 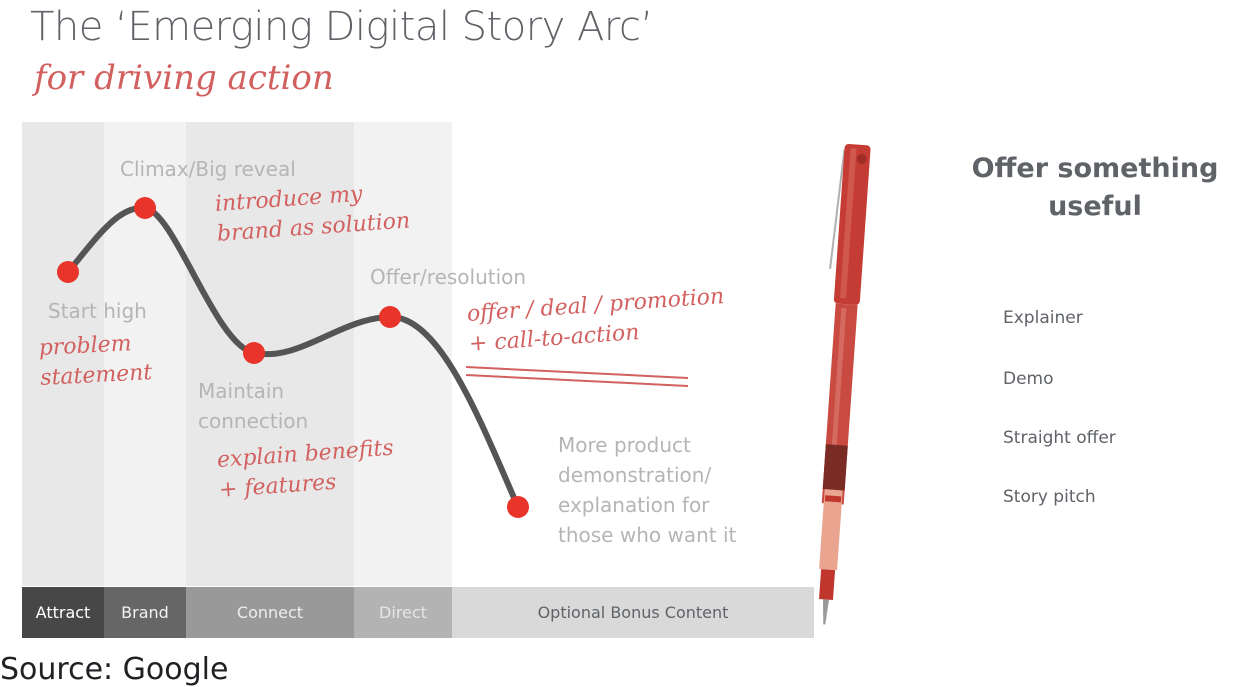 I want to click on stage-label: Attract, so click(x=63, y=612).